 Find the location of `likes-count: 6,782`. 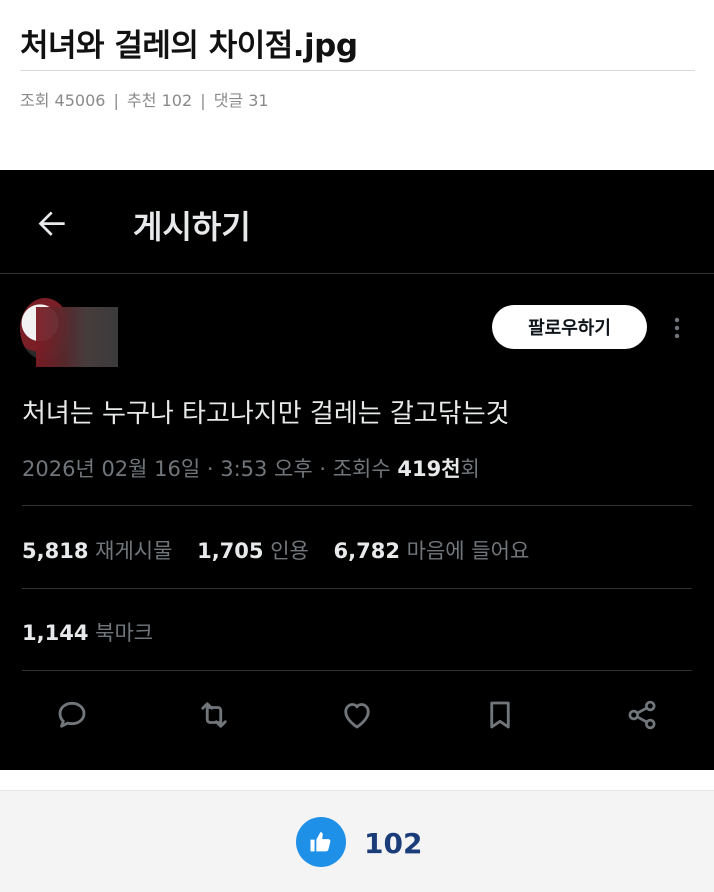

likes-count: 6,782 is located at coordinates (366, 551).